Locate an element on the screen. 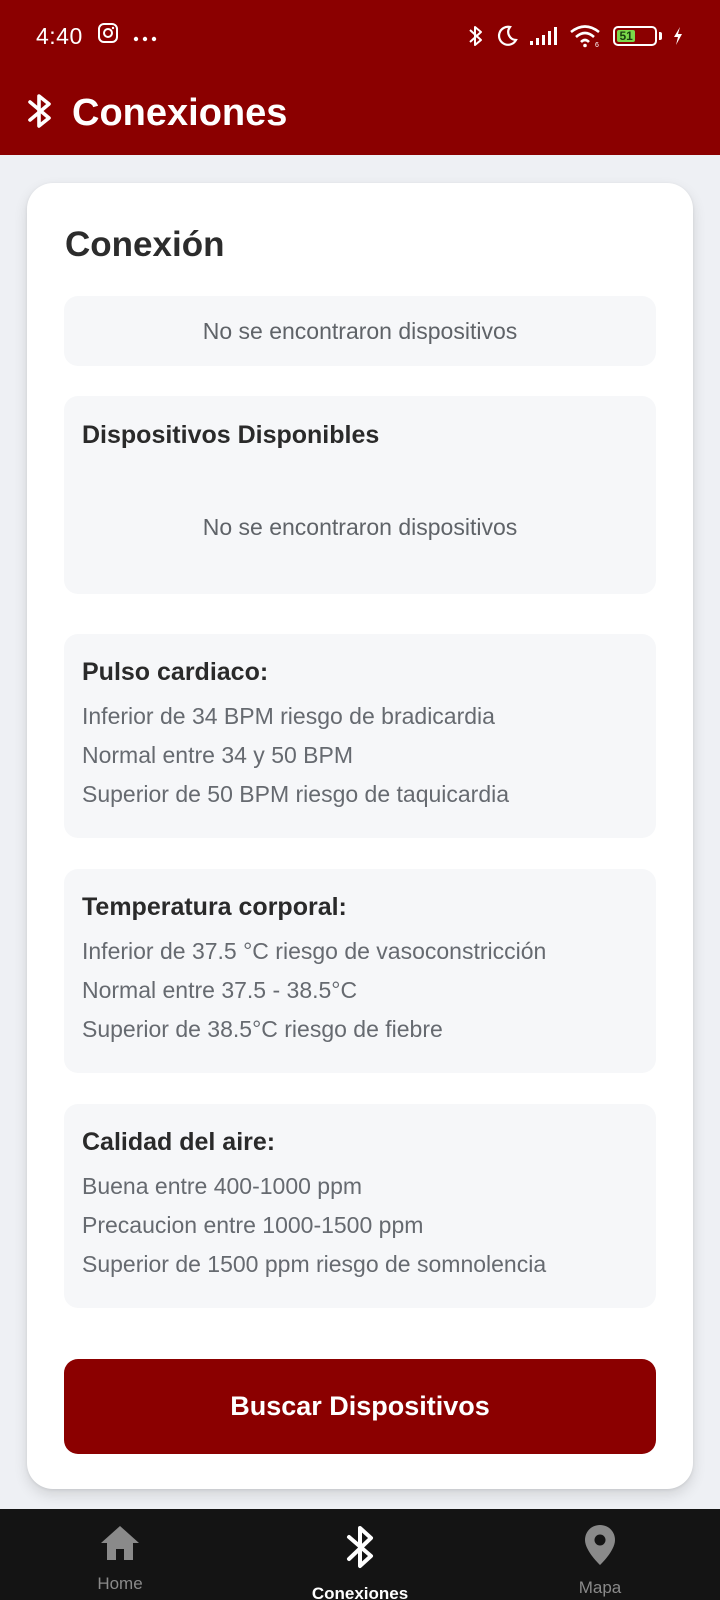 Image resolution: width=720 pixels, height=1600 pixels. search-devices-button: Buscar Dispositivos is located at coordinates (360, 1406).